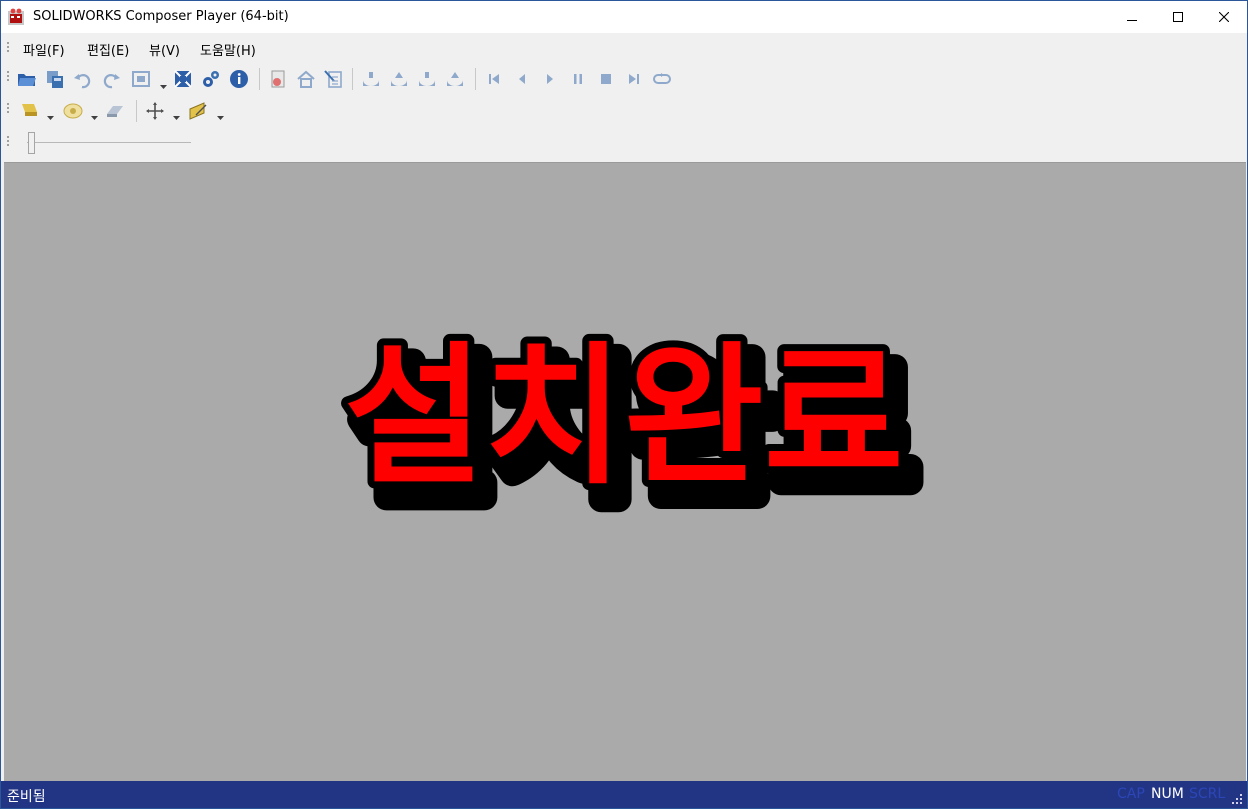 This screenshot has height=809, width=1248. What do you see at coordinates (155, 111) in the screenshot?
I see `move-icon` at bounding box center [155, 111].